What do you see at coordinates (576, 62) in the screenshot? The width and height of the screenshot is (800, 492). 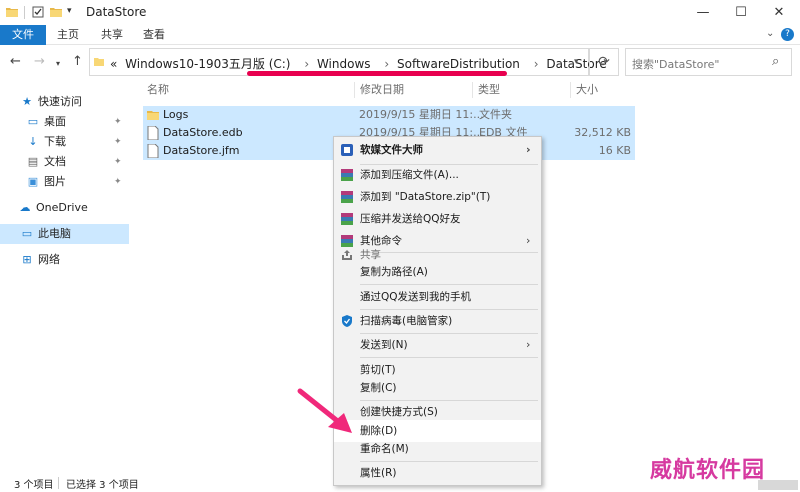 I see `chevron-down-icon: ▾` at bounding box center [576, 62].